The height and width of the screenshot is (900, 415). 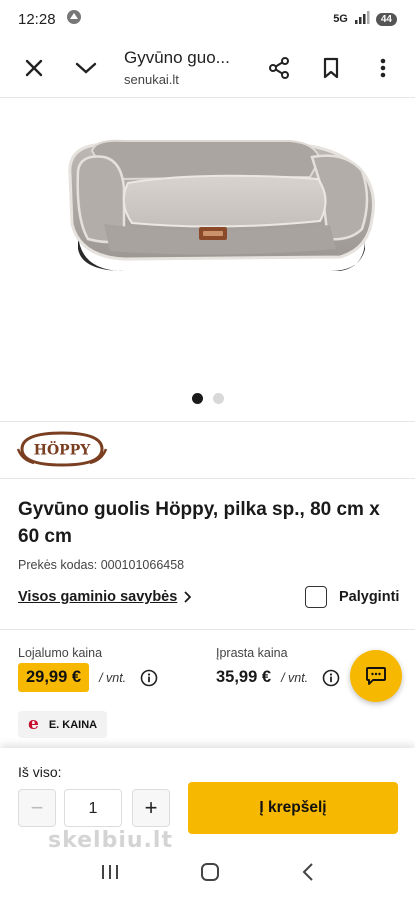 What do you see at coordinates (293, 808) in the screenshot?
I see `add-to-cart-button: Į krepšelį` at bounding box center [293, 808].